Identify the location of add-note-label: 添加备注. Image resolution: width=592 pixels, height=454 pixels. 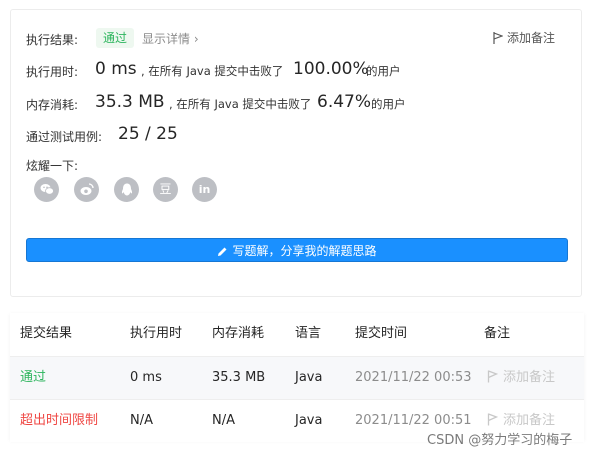
(531, 38).